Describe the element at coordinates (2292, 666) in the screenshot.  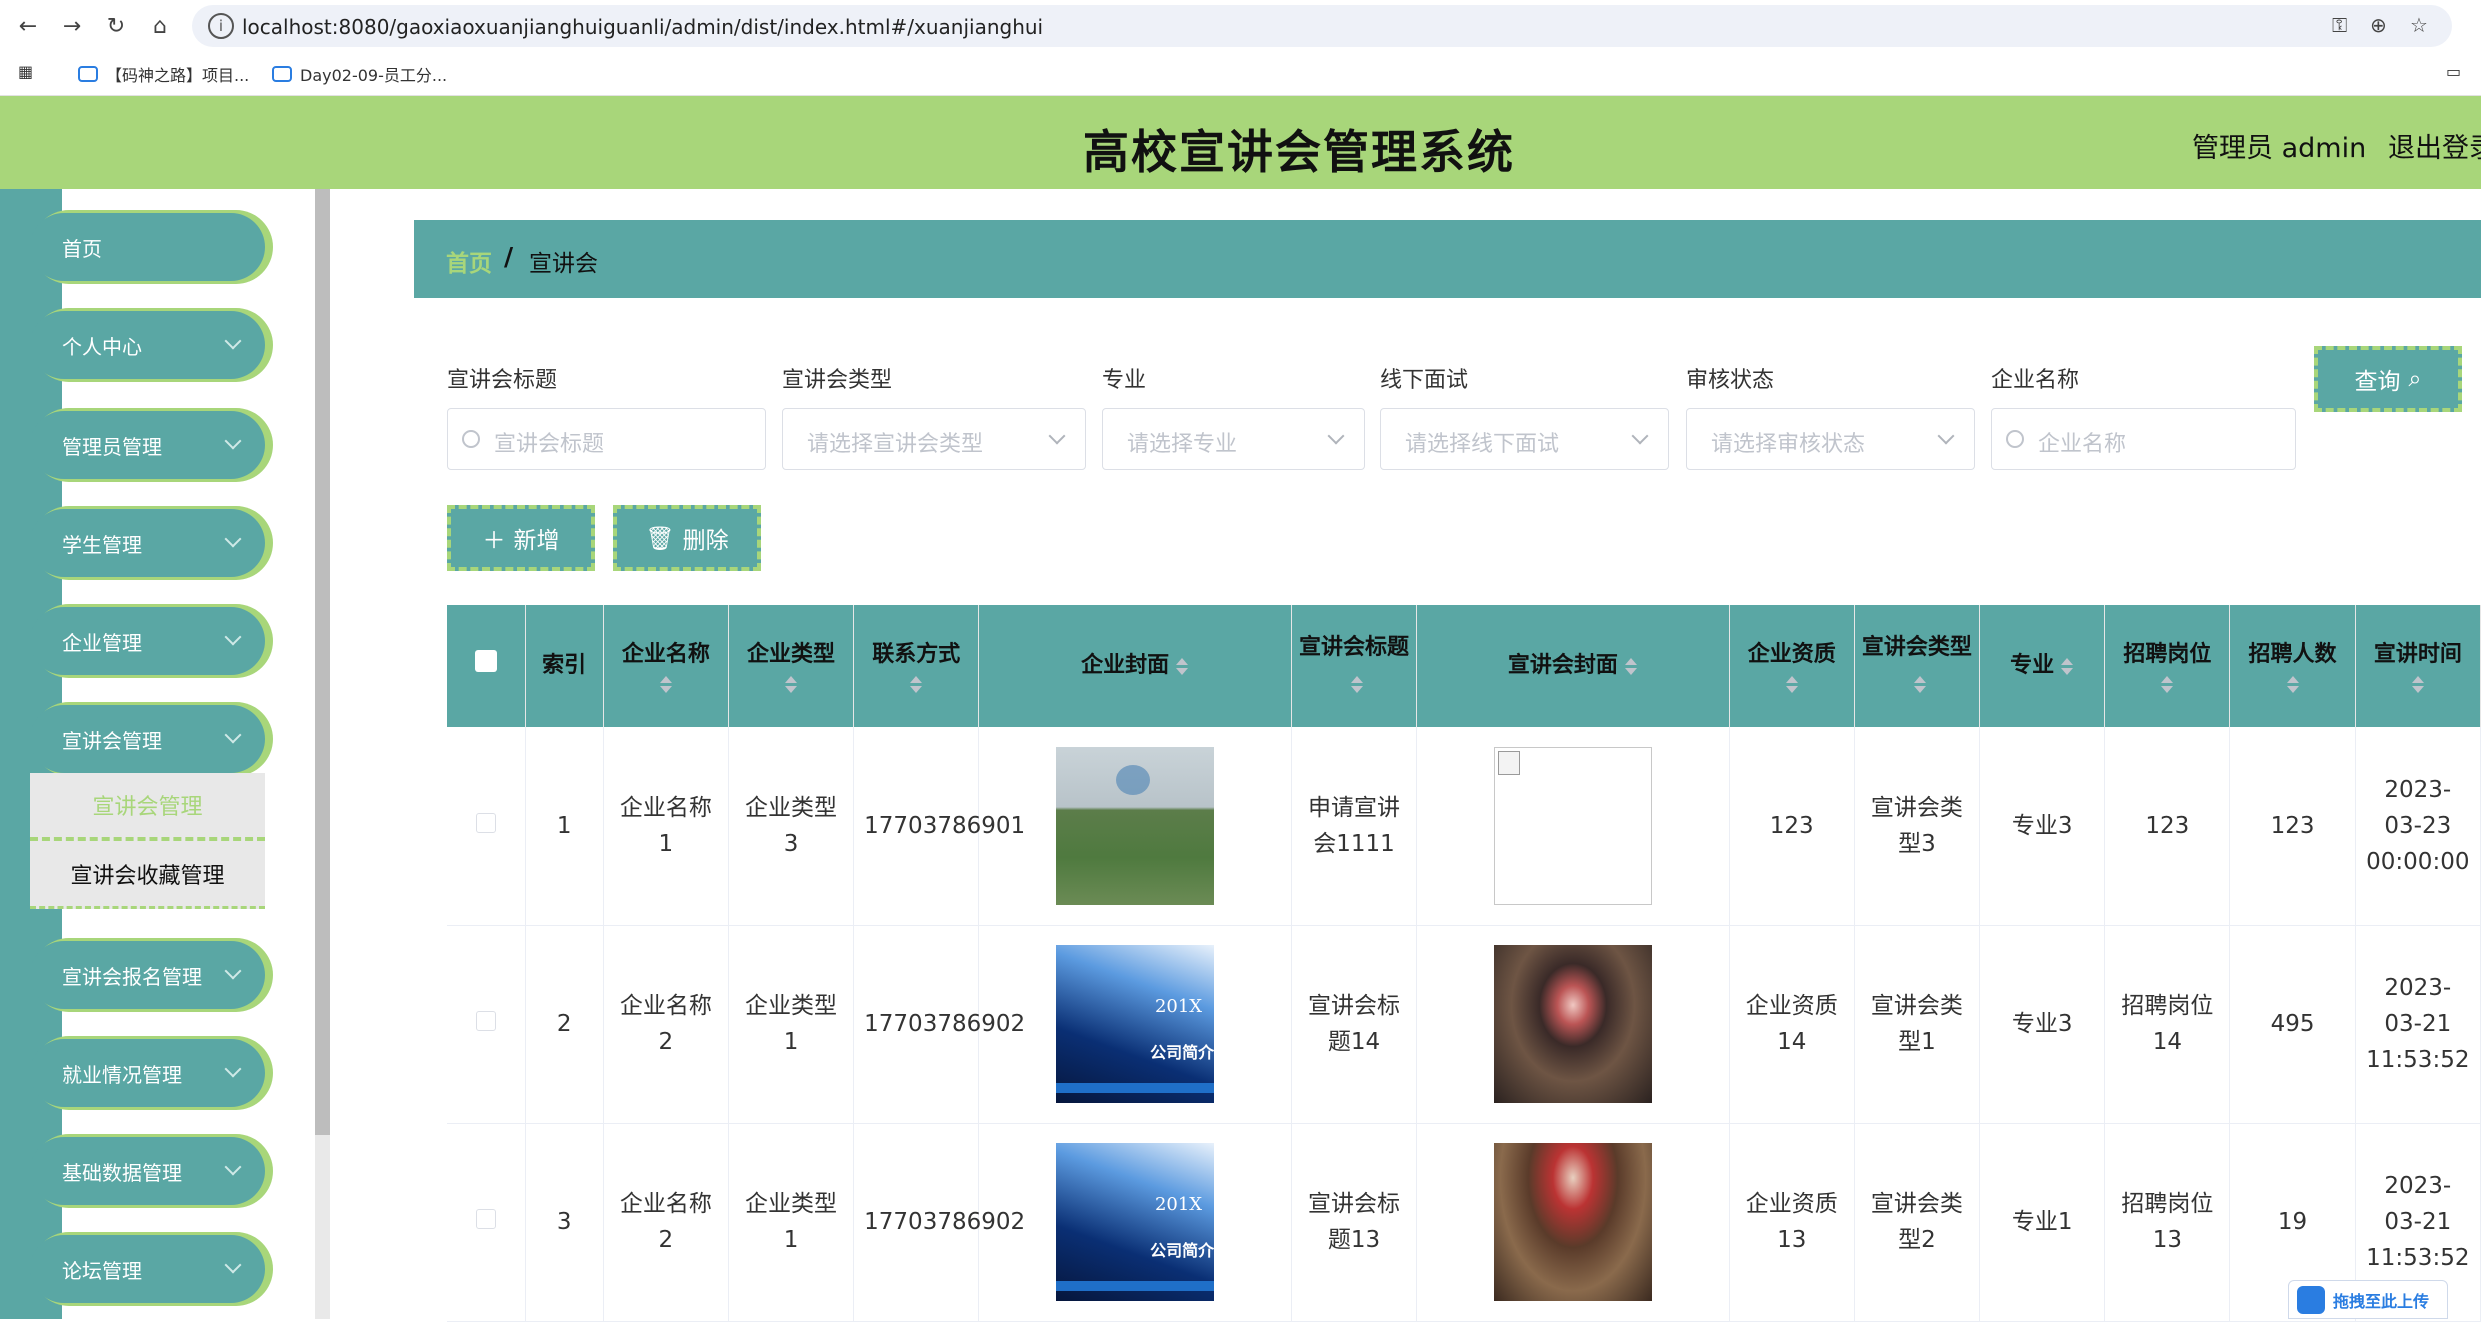
I see `col-count: 招聘人数` at that location.